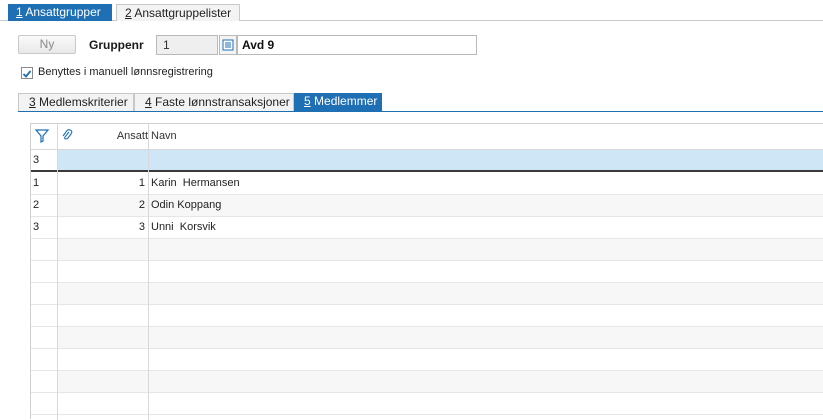  Describe the element at coordinates (307, 101) in the screenshot. I see `tab-key: 5` at that location.